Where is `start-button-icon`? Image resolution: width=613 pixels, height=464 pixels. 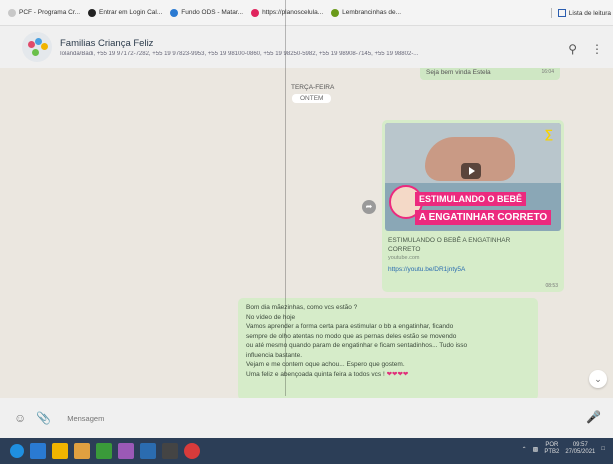 start-button-icon is located at coordinates (17, 451).